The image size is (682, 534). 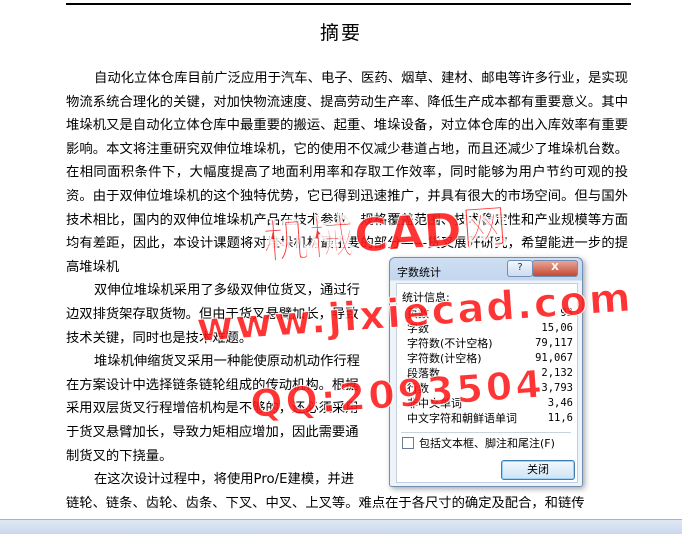 What do you see at coordinates (450, 343) in the screenshot?
I see `stat-label: 字符数(不计空格)` at bounding box center [450, 343].